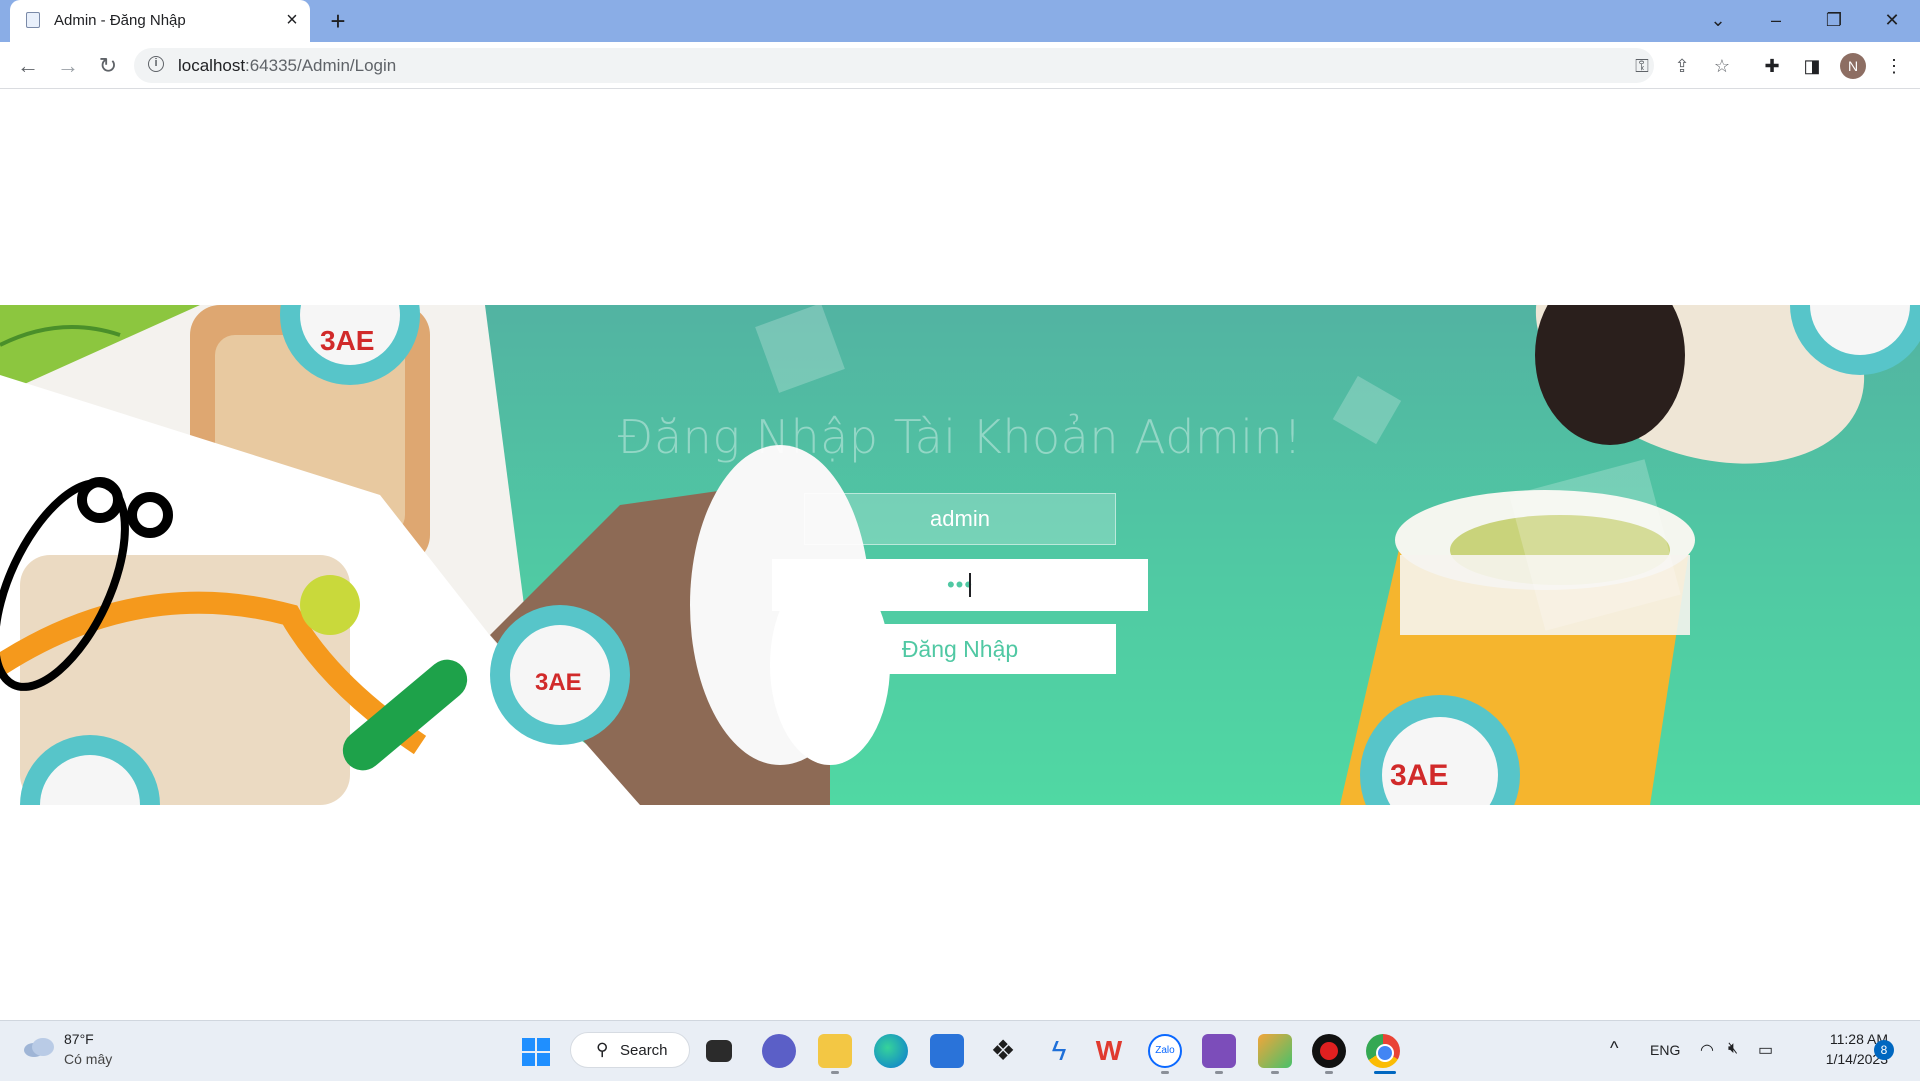 The height and width of the screenshot is (1081, 1920). What do you see at coordinates (602, 1049) in the screenshot?
I see `search-icon: ⚲` at bounding box center [602, 1049].